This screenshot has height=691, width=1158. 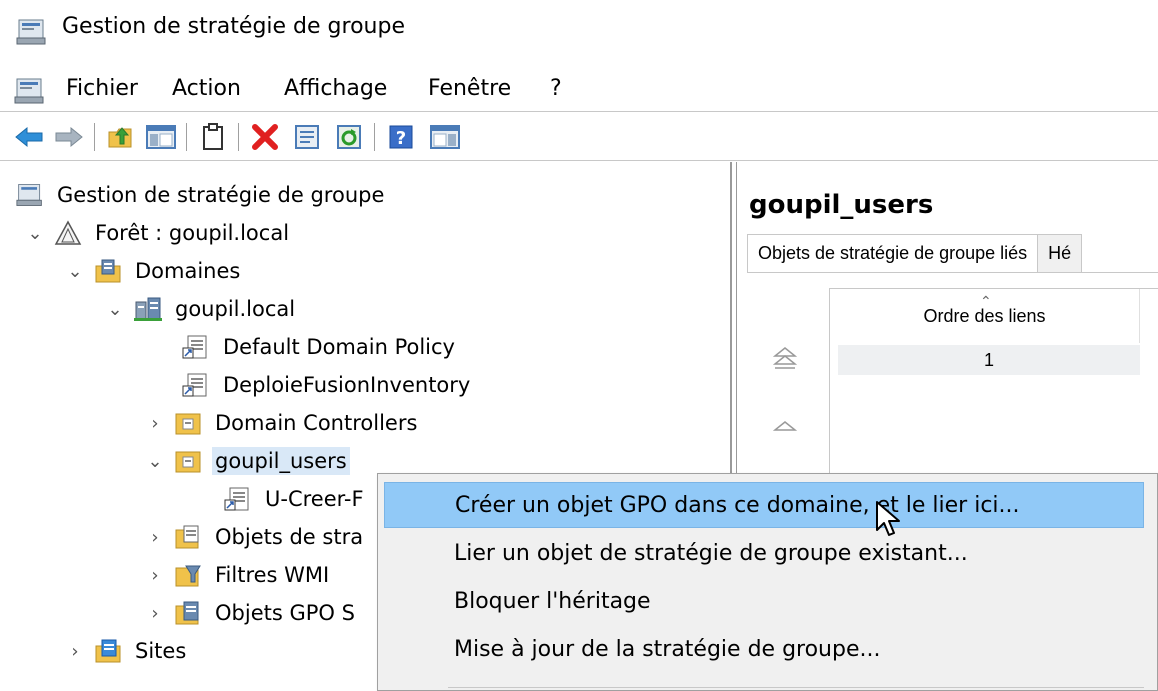 I want to click on tree-item-deploie: DeploieFusionInventory, so click(x=327, y=385).